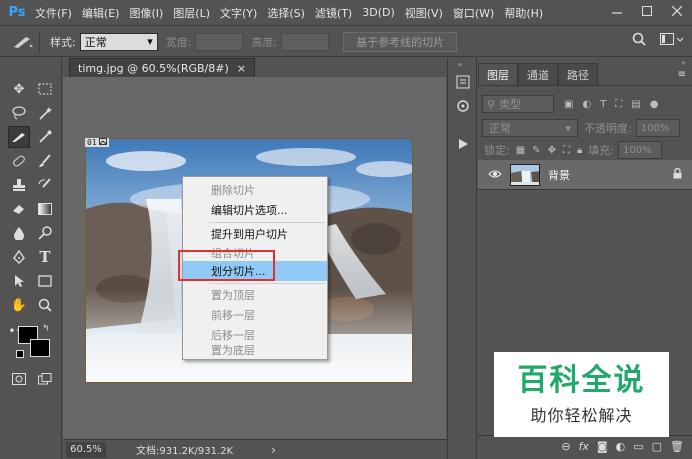 The height and width of the screenshot is (459, 692). Describe the element at coordinates (17, 12) in the screenshot. I see `photoshop-logo: Ps` at that location.